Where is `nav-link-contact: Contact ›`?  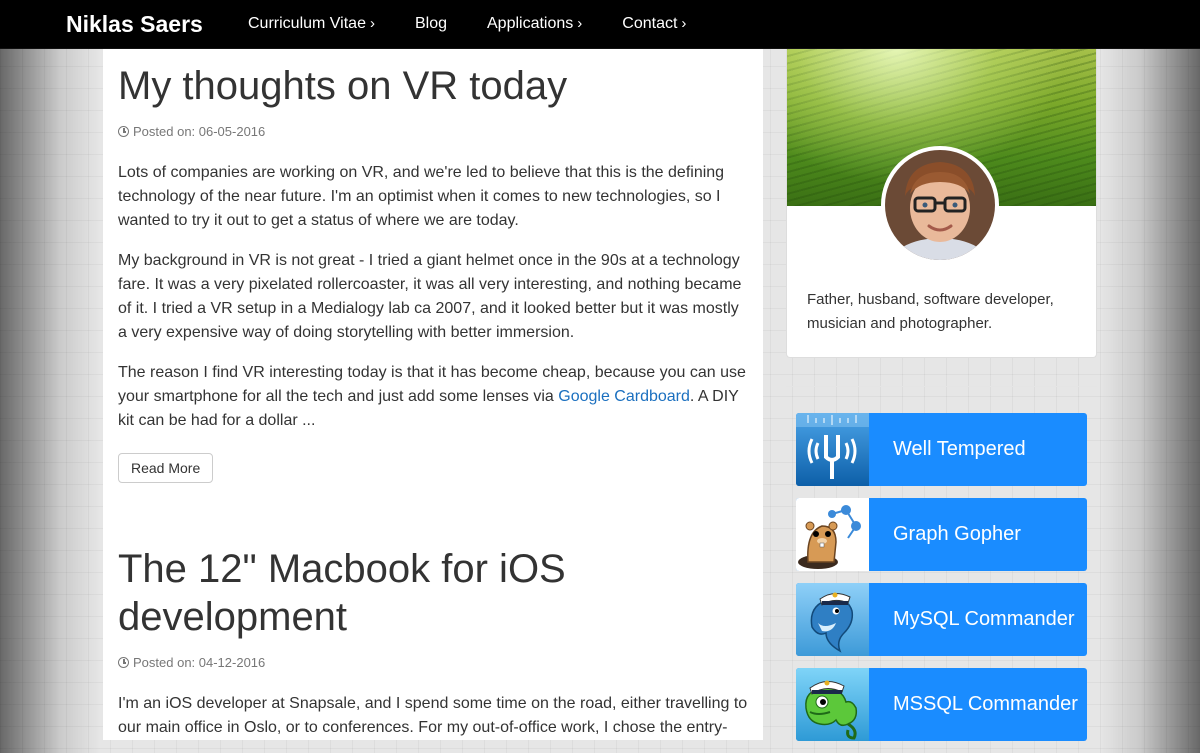 nav-link-contact: Contact › is located at coordinates (654, 24).